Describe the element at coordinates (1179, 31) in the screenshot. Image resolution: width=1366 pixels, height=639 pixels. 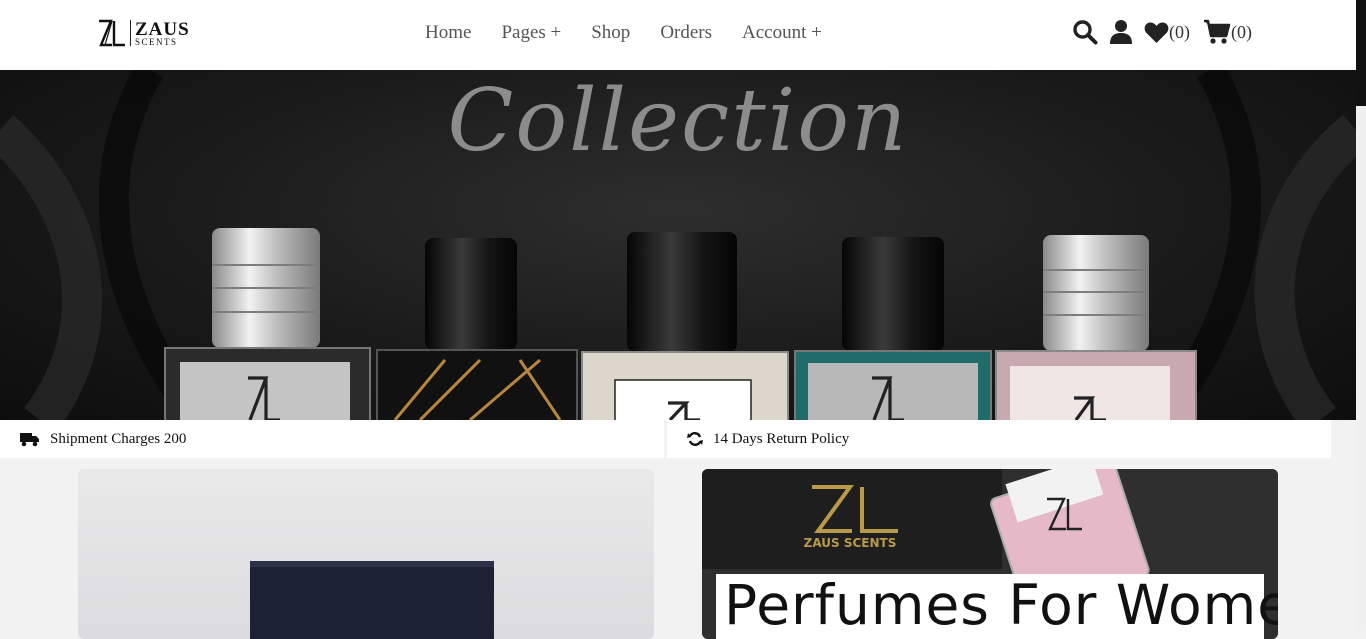
I see `wishlist-count: (0)` at that location.